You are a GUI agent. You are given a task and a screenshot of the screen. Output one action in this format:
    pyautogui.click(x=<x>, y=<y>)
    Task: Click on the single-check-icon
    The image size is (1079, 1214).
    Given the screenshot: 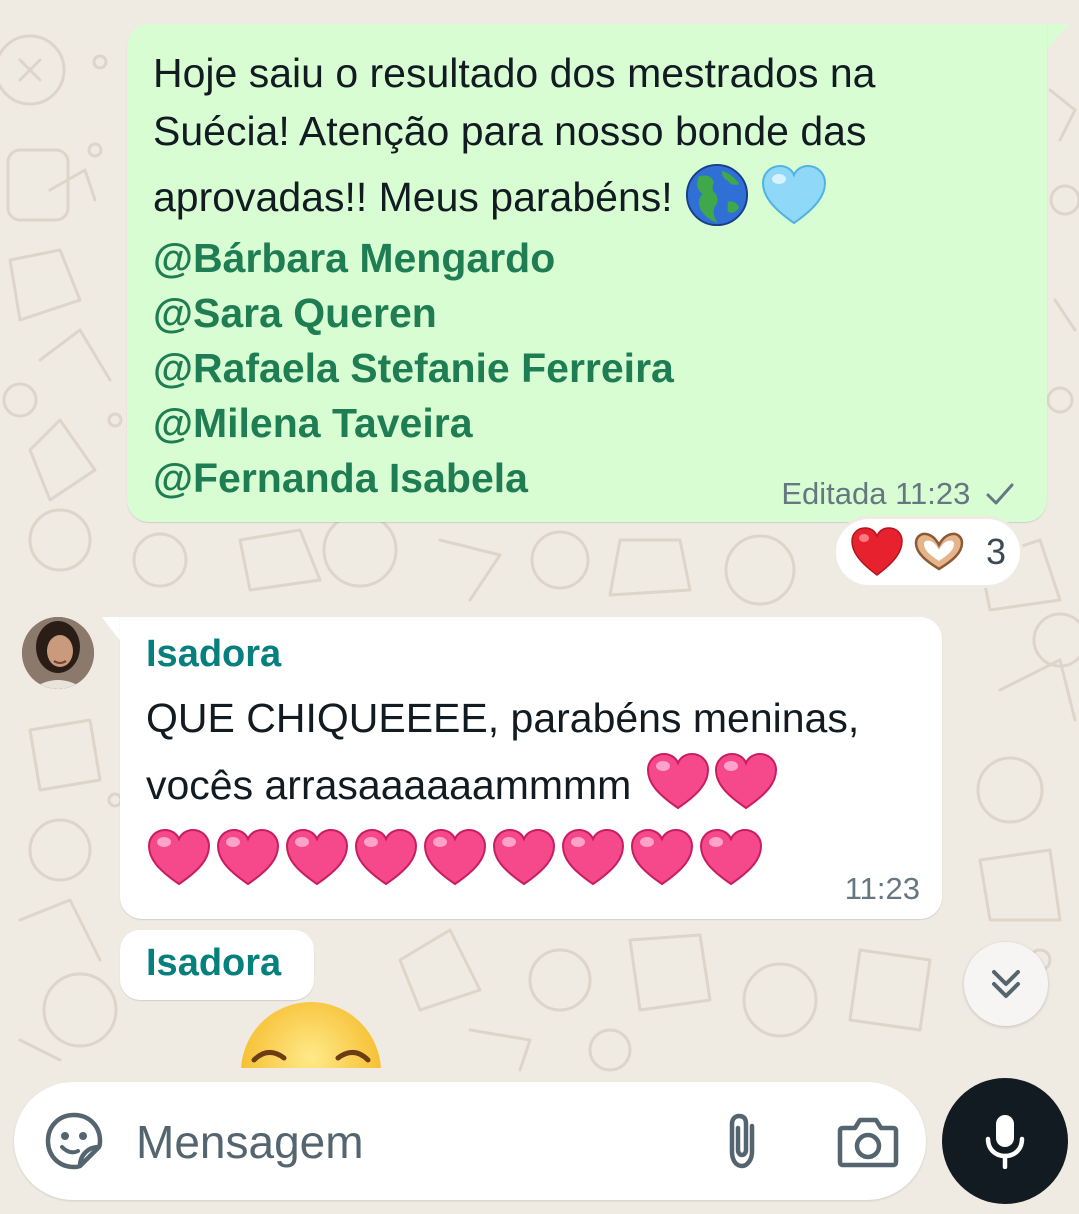 What is the action you would take?
    pyautogui.click(x=1000, y=494)
    